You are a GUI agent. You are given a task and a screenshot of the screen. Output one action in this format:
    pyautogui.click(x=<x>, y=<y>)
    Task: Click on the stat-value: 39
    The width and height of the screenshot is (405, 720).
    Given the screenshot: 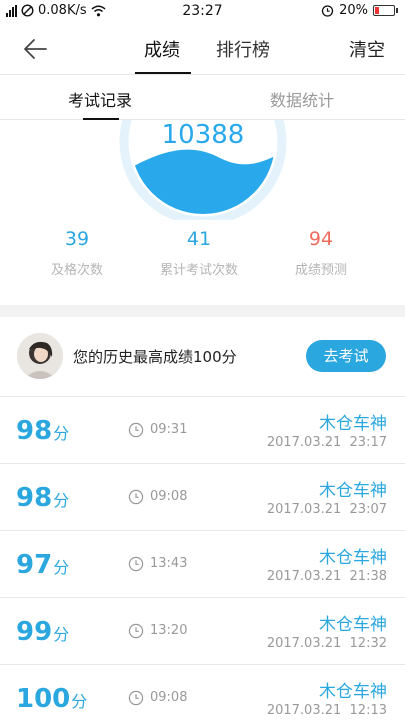 What is the action you would take?
    pyautogui.click(x=77, y=239)
    